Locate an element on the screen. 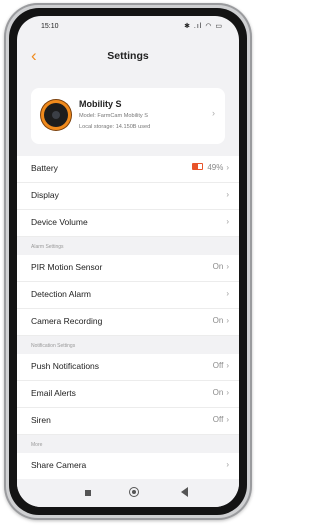  siren-value: Off is located at coordinates (218, 419).